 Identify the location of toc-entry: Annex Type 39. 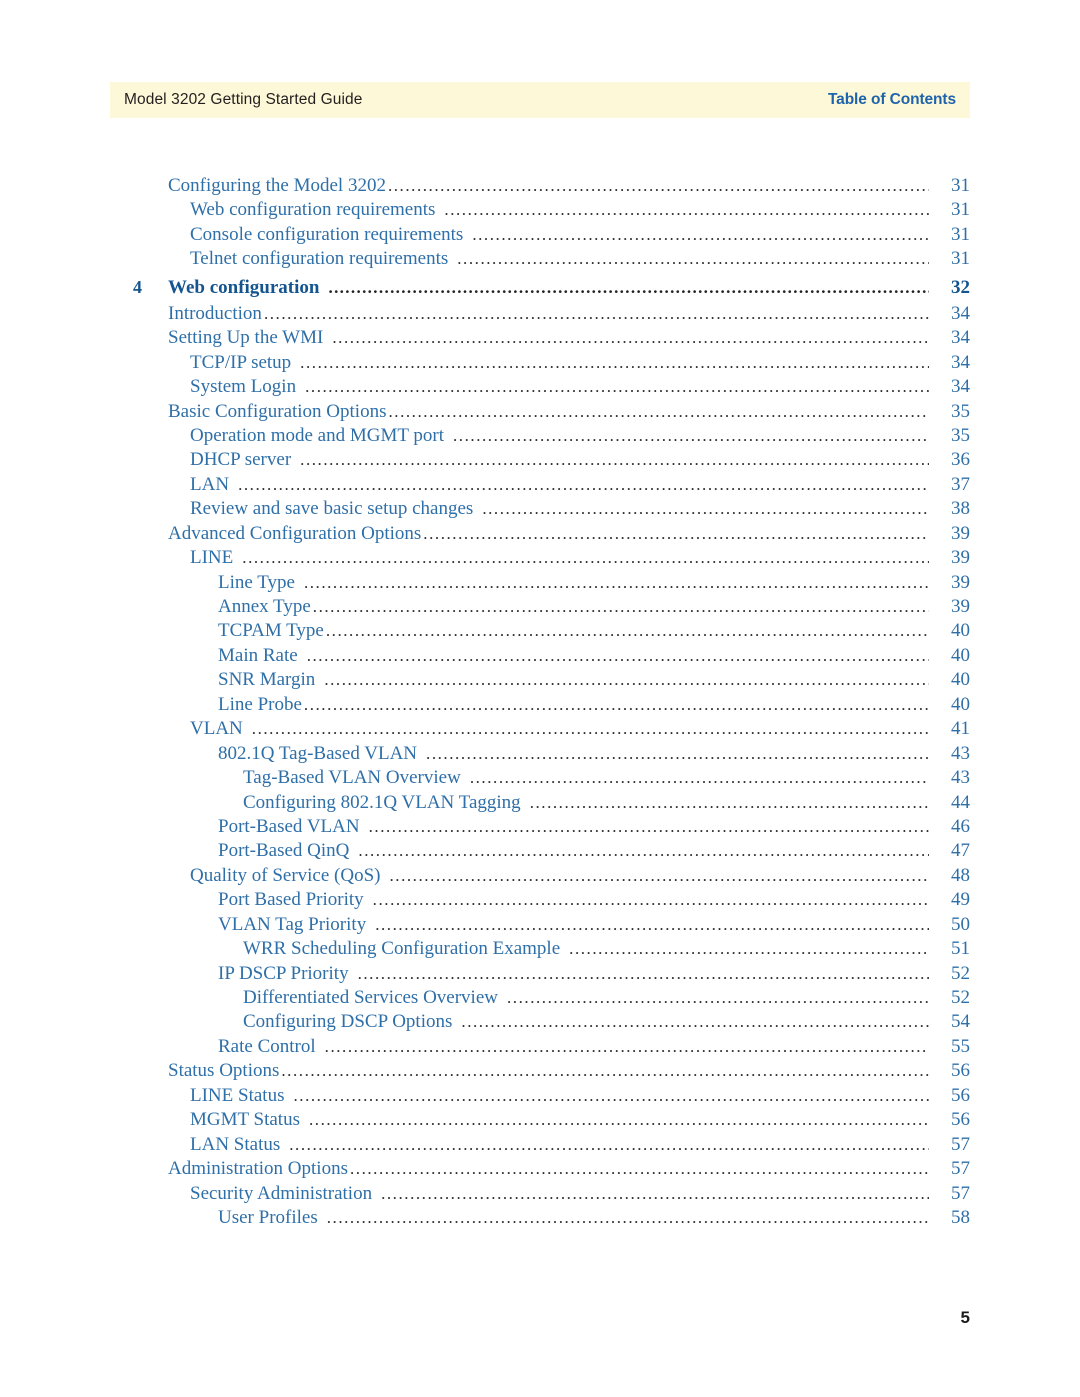
(540, 608).